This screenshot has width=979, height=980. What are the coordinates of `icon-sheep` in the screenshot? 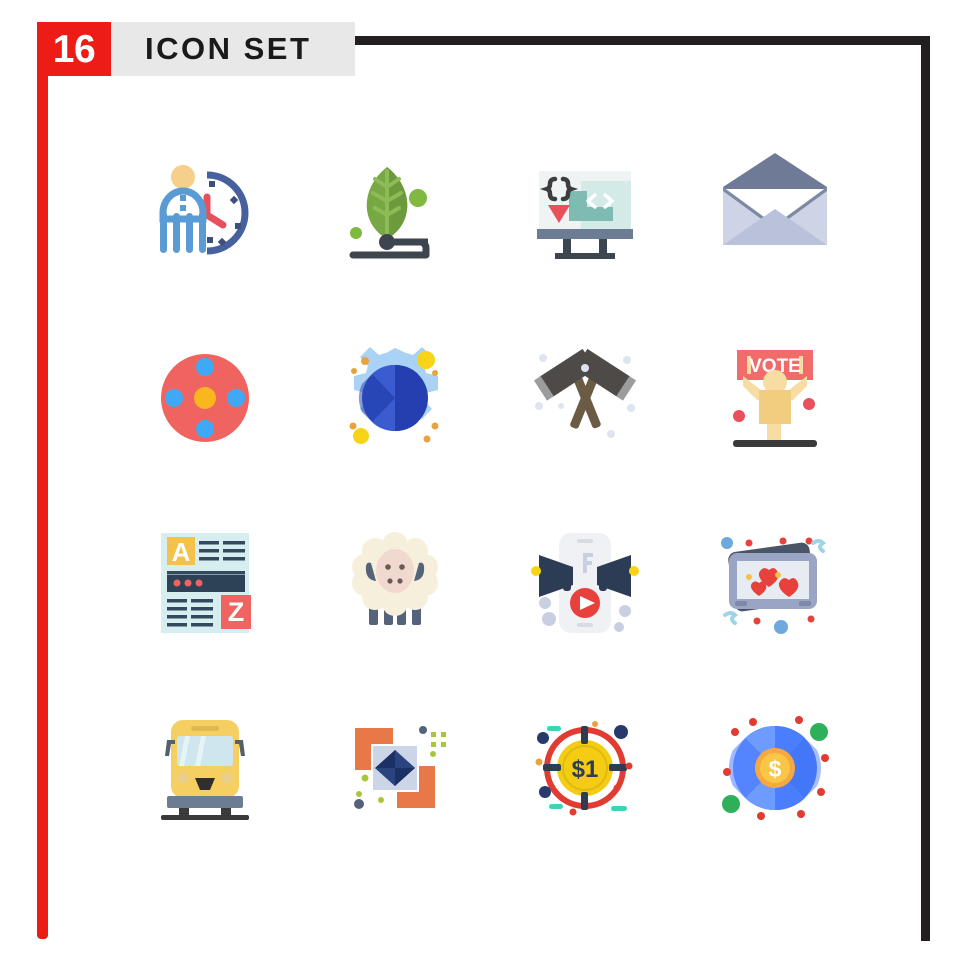 It's located at (395, 582).